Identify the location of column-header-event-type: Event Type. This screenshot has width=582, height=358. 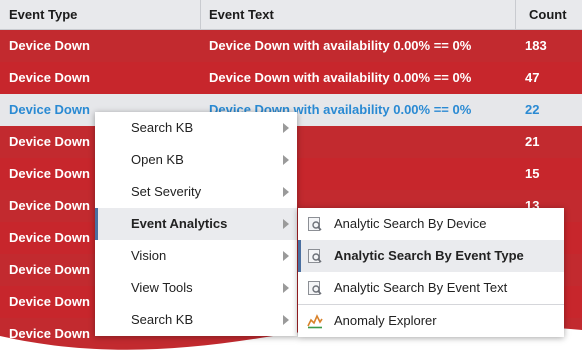
(100, 14).